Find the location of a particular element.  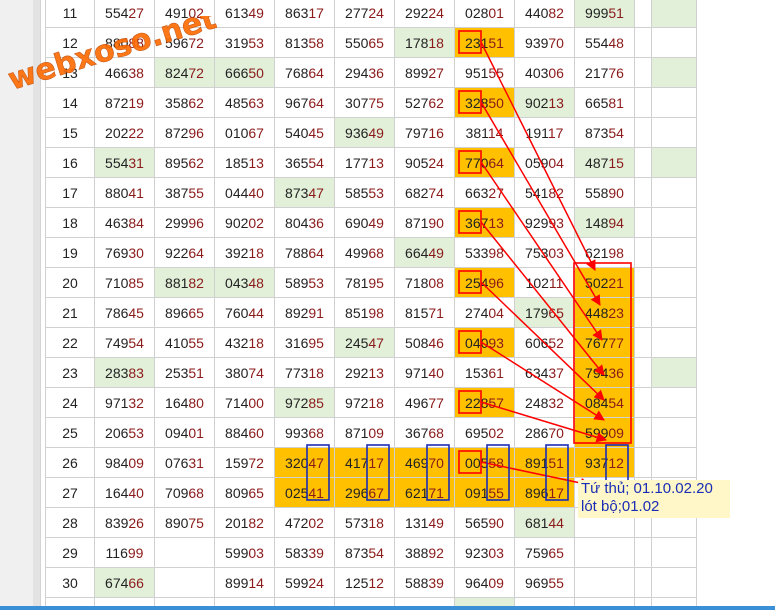

result-cell: 56590 is located at coordinates (484, 522).